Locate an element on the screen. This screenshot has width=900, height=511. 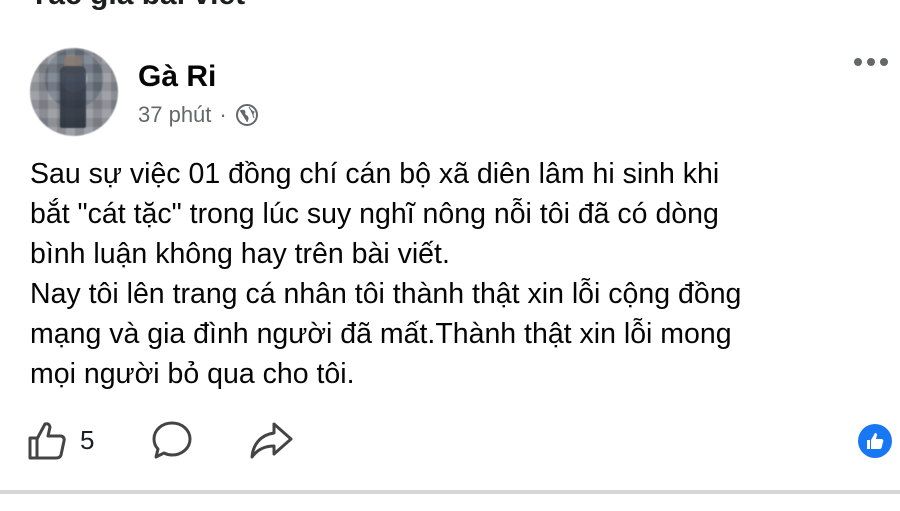
globe-icon is located at coordinates (247, 115).